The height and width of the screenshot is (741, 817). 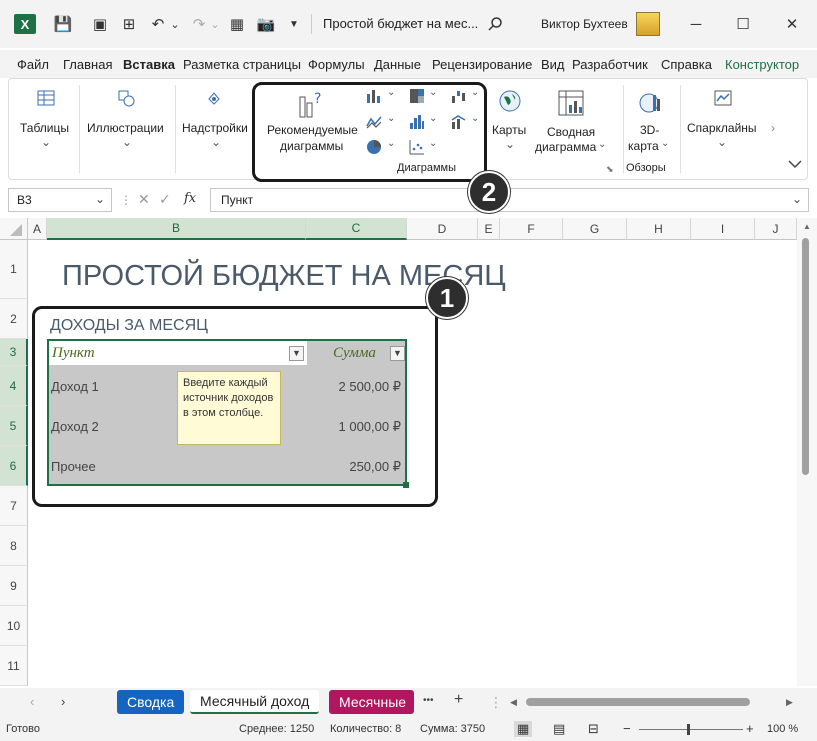 I want to click on next-sheet-icon: ›, so click(x=63, y=701).